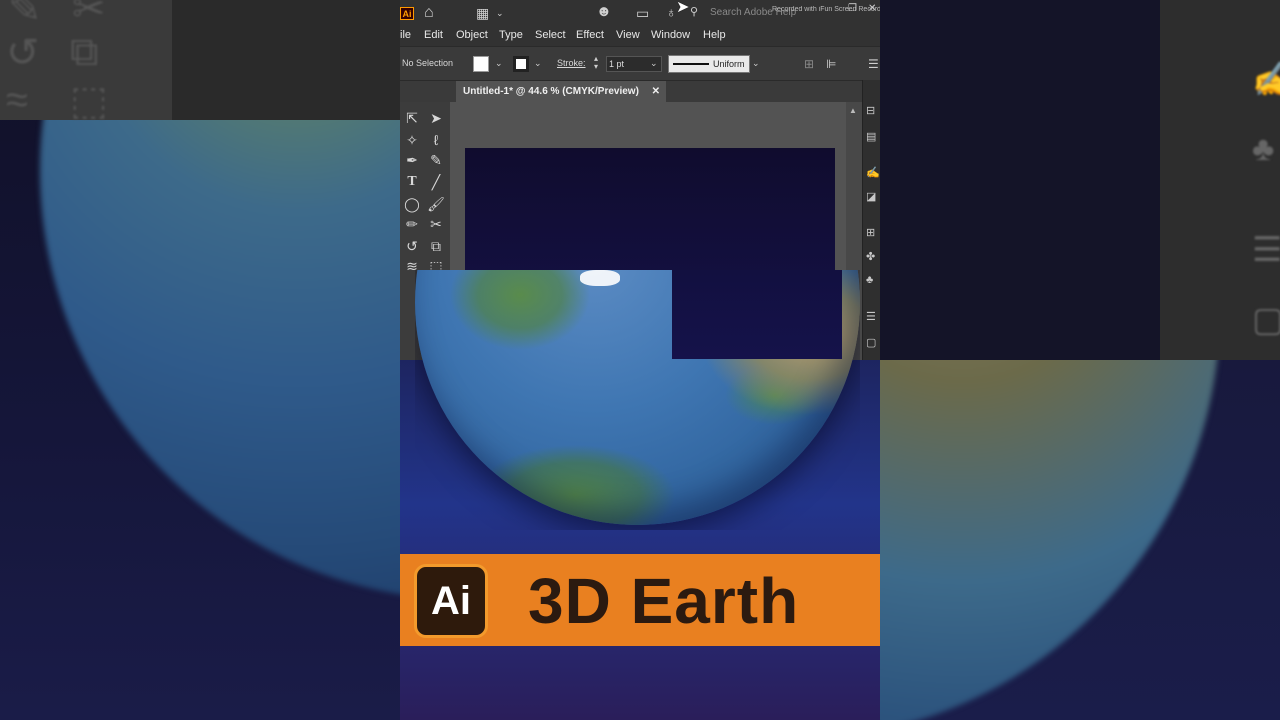 Image resolution: width=1280 pixels, height=720 pixels. Describe the element at coordinates (871, 136) in the screenshot. I see `layers-icon: ▤` at that location.